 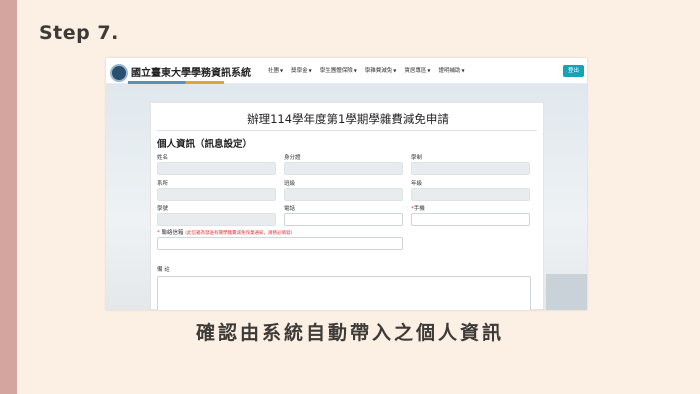 I want to click on divider, so click(x=347, y=130).